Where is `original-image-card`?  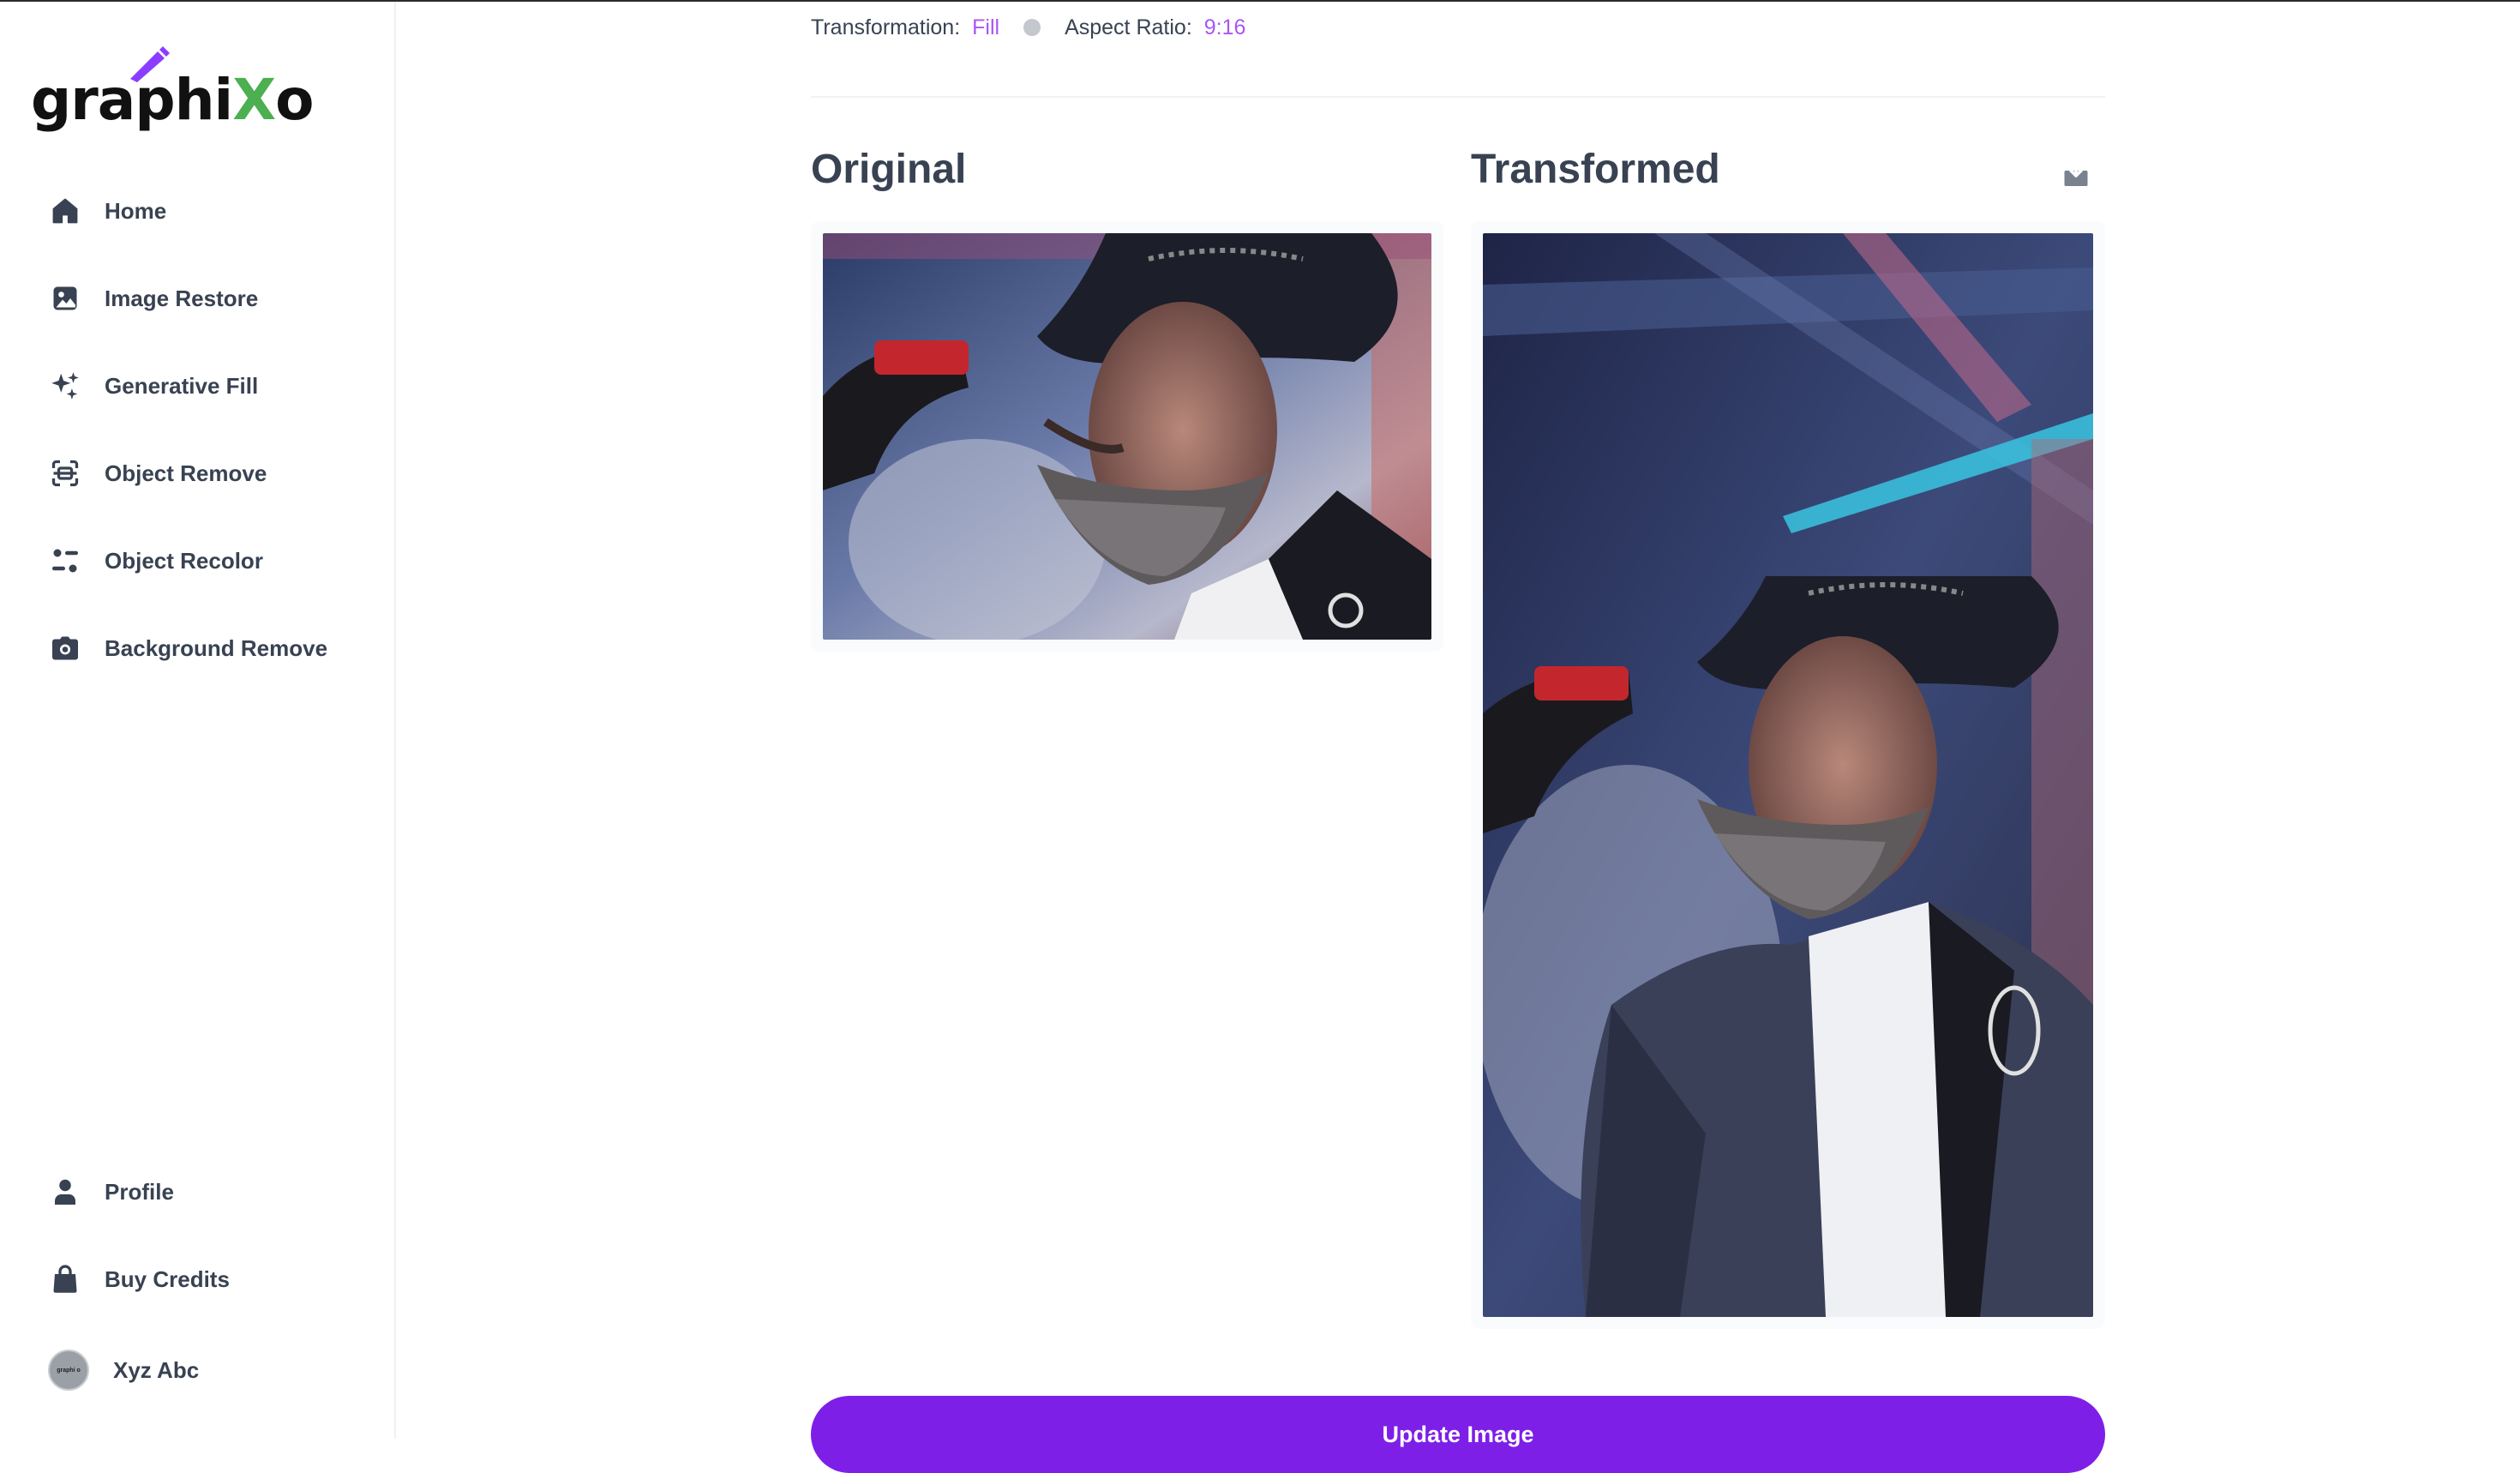 original-image-card is located at coordinates (1127, 436).